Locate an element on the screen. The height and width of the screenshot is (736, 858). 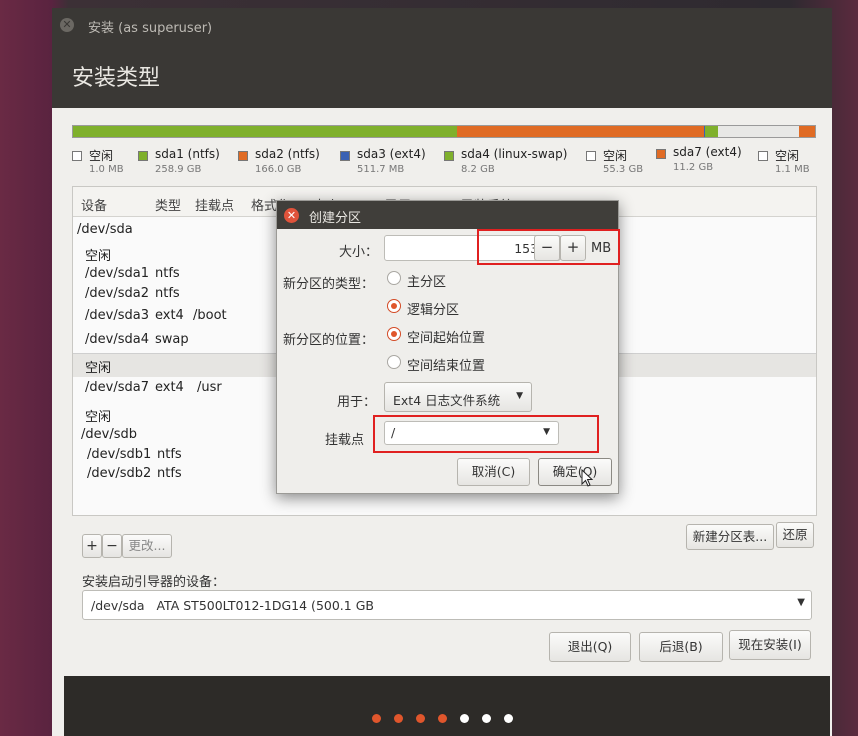
ok-button: 确定(O) is located at coordinates (575, 472).